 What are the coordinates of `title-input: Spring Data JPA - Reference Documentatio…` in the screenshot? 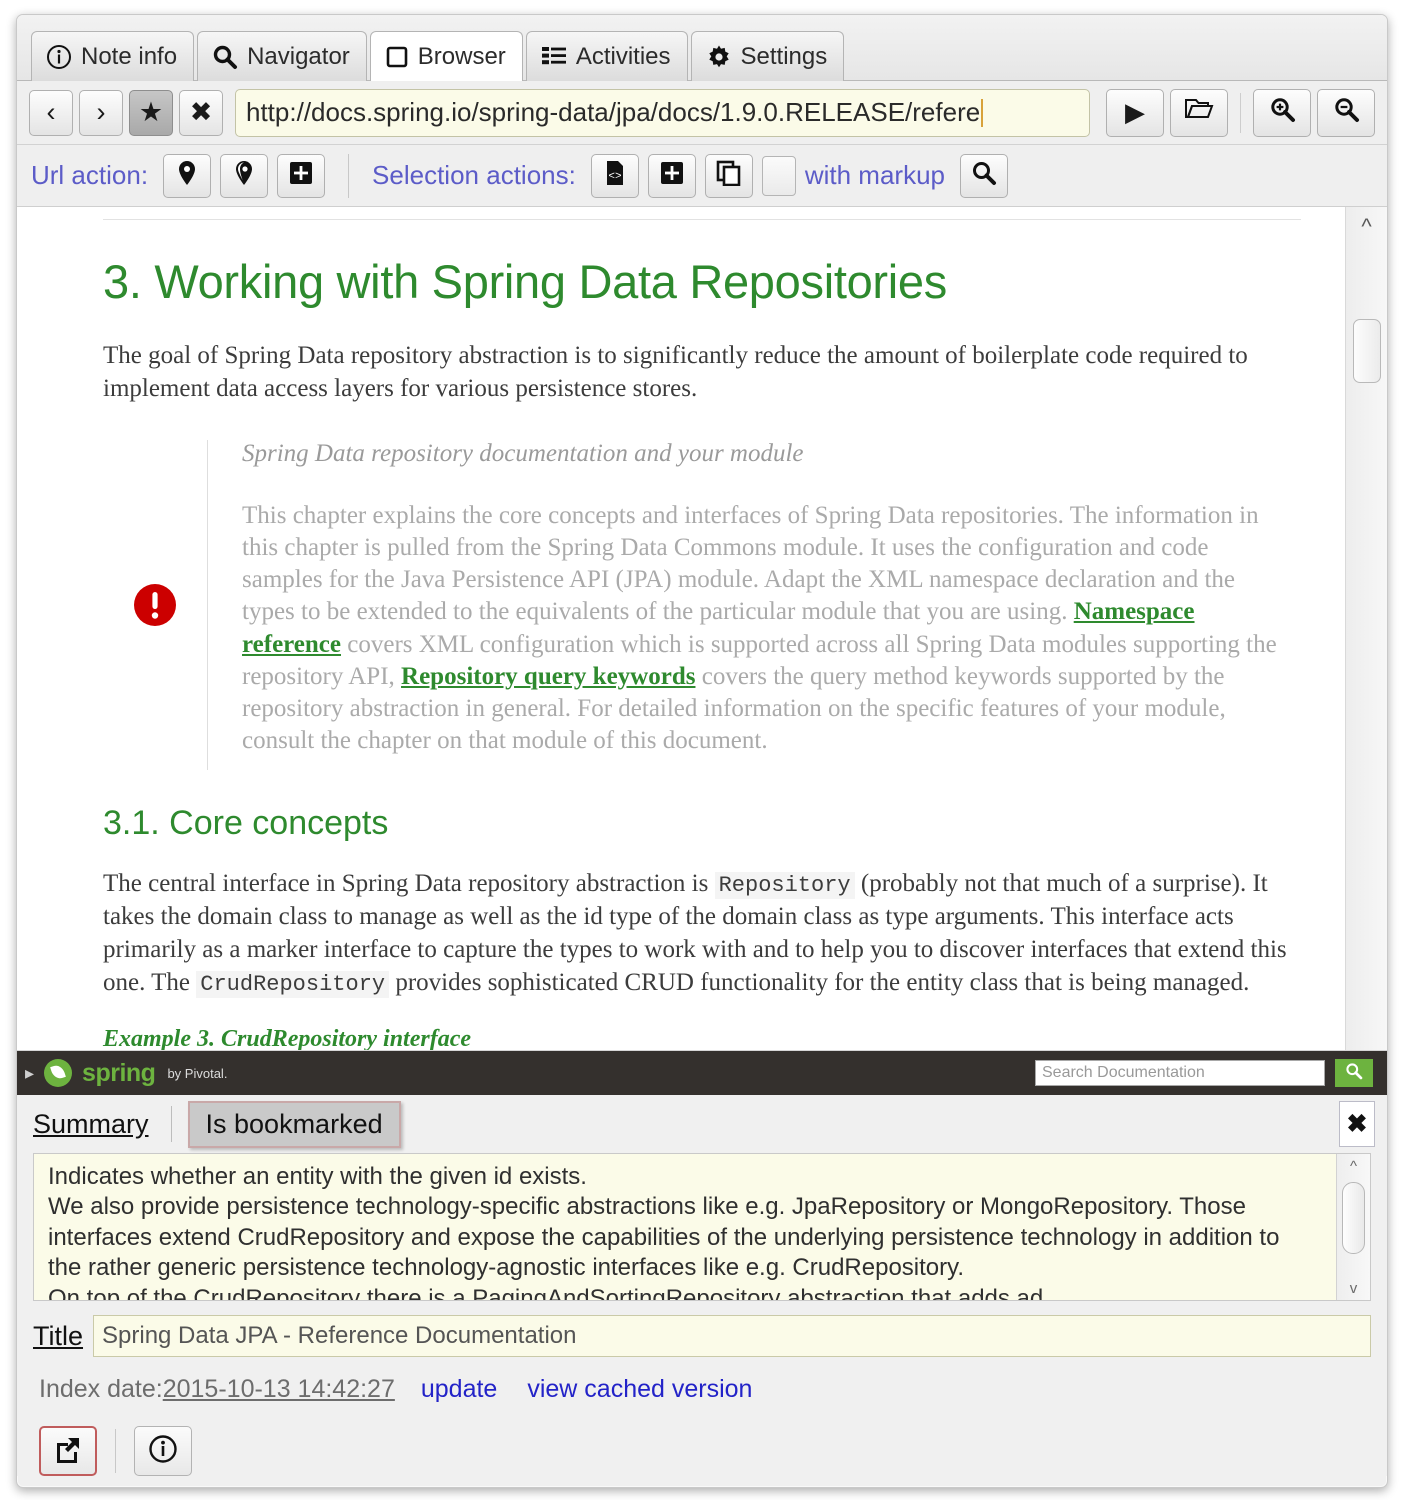 It's located at (732, 1336).